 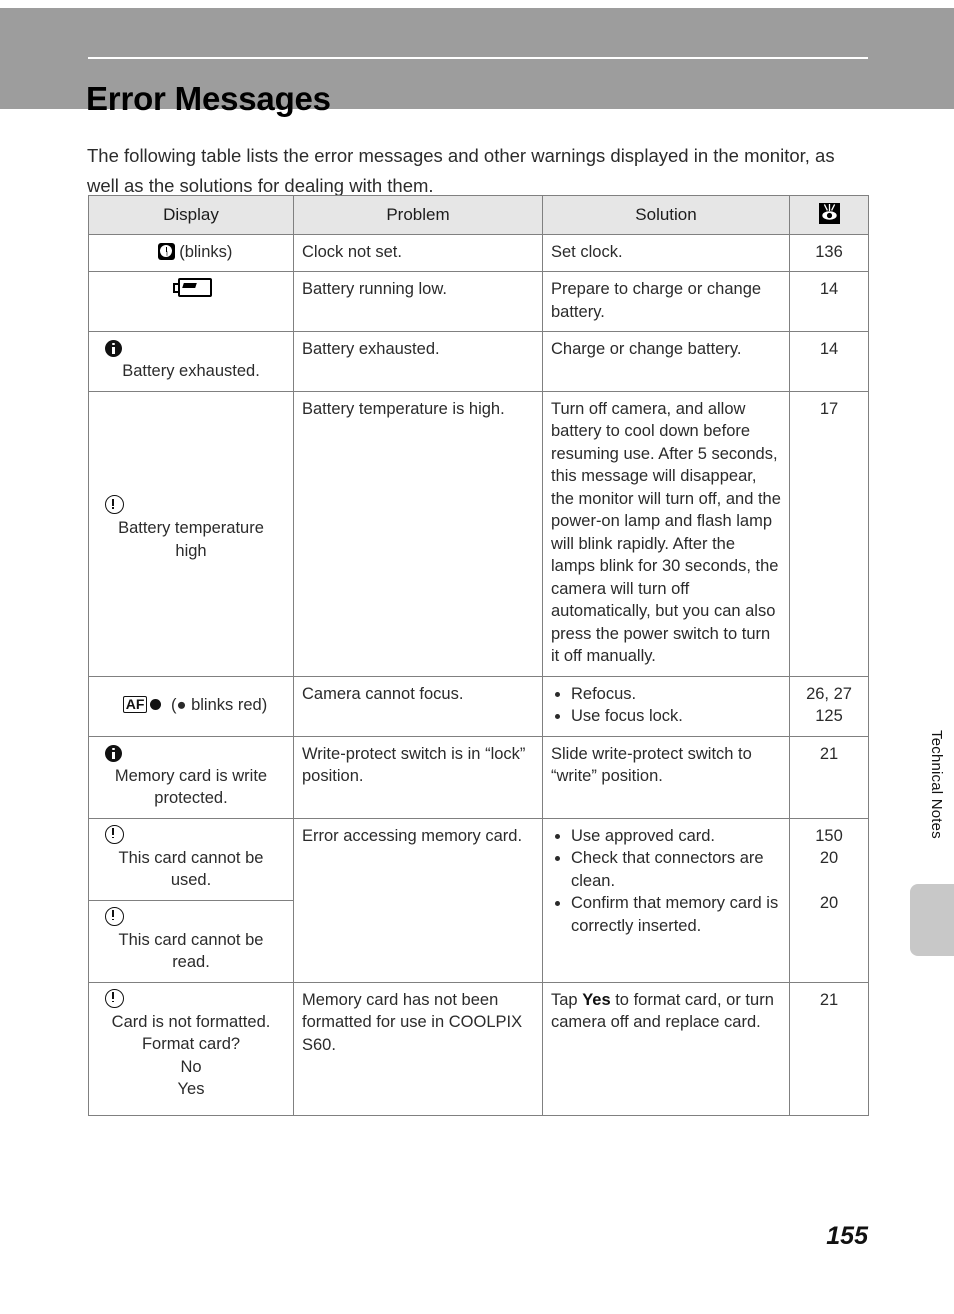 I want to click on cell-problem: Clock not set., so click(x=418, y=252).